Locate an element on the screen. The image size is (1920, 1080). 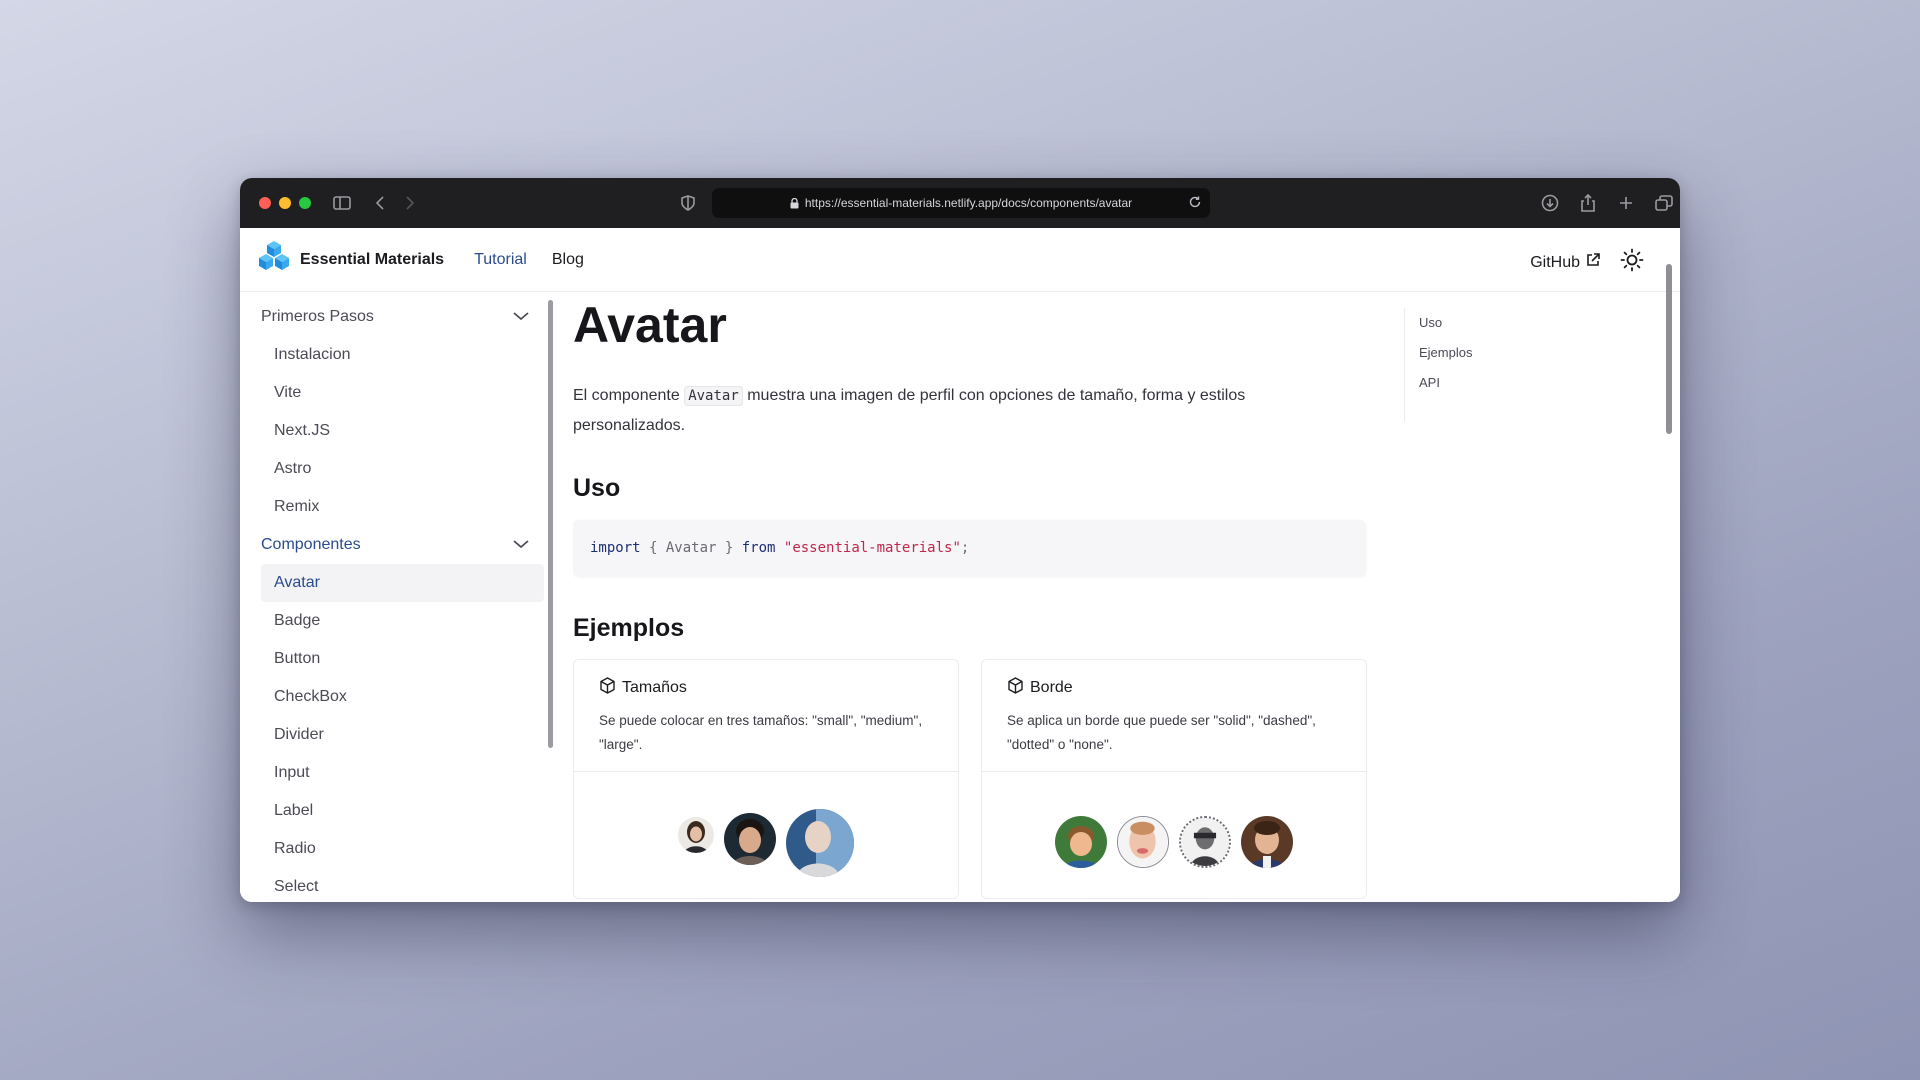
top-navbar: Essential Materials Tutorial Blog GitHub is located at coordinates (960, 260).